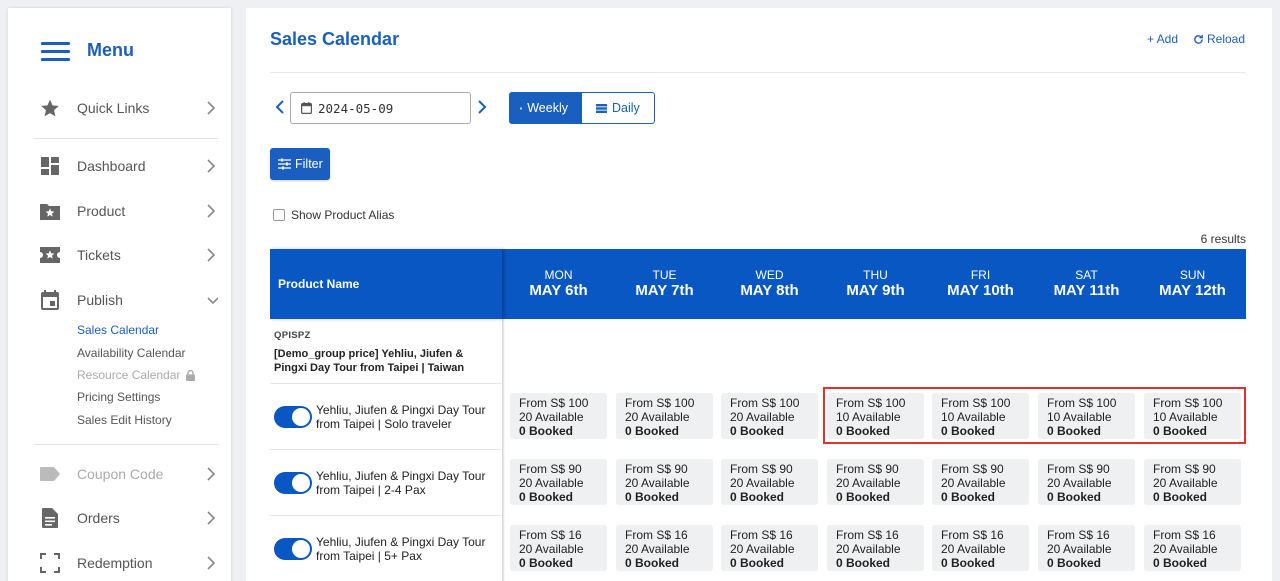 This screenshot has height=581, width=1280. Describe the element at coordinates (769, 290) in the screenshot. I see `day-date: MAY 8th` at that location.